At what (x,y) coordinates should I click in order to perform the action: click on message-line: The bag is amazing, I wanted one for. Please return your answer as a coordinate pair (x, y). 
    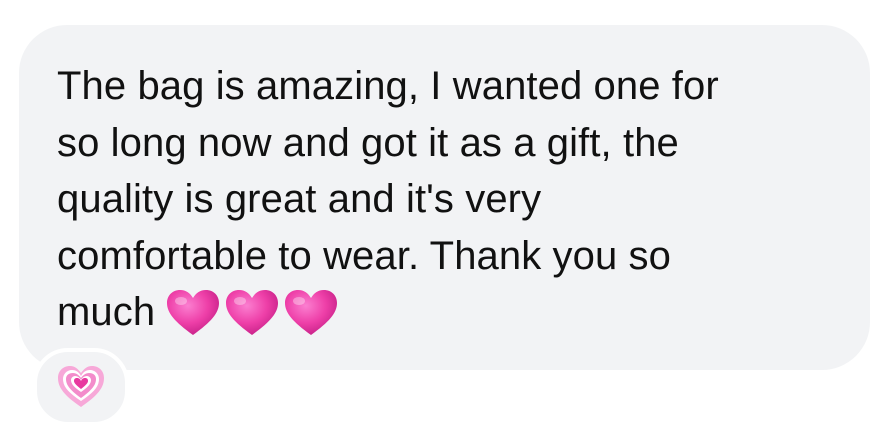
    Looking at the image, I should click on (388, 86).